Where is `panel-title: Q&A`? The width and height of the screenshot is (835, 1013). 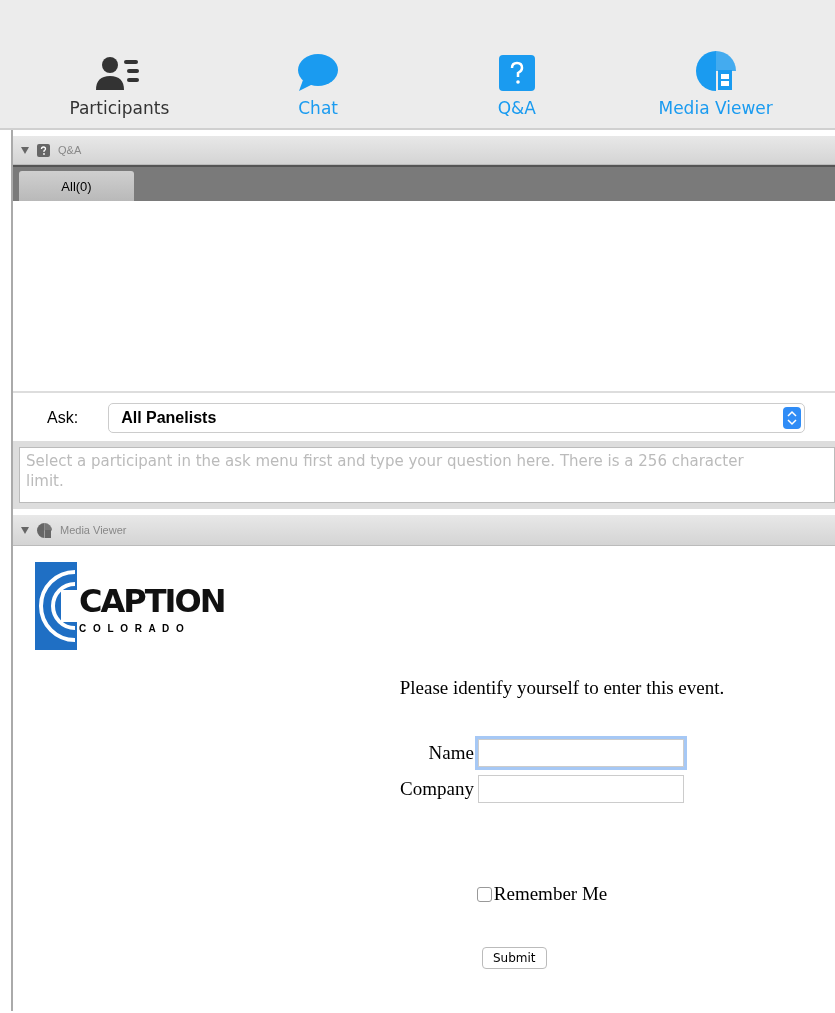
panel-title: Q&A is located at coordinates (70, 150).